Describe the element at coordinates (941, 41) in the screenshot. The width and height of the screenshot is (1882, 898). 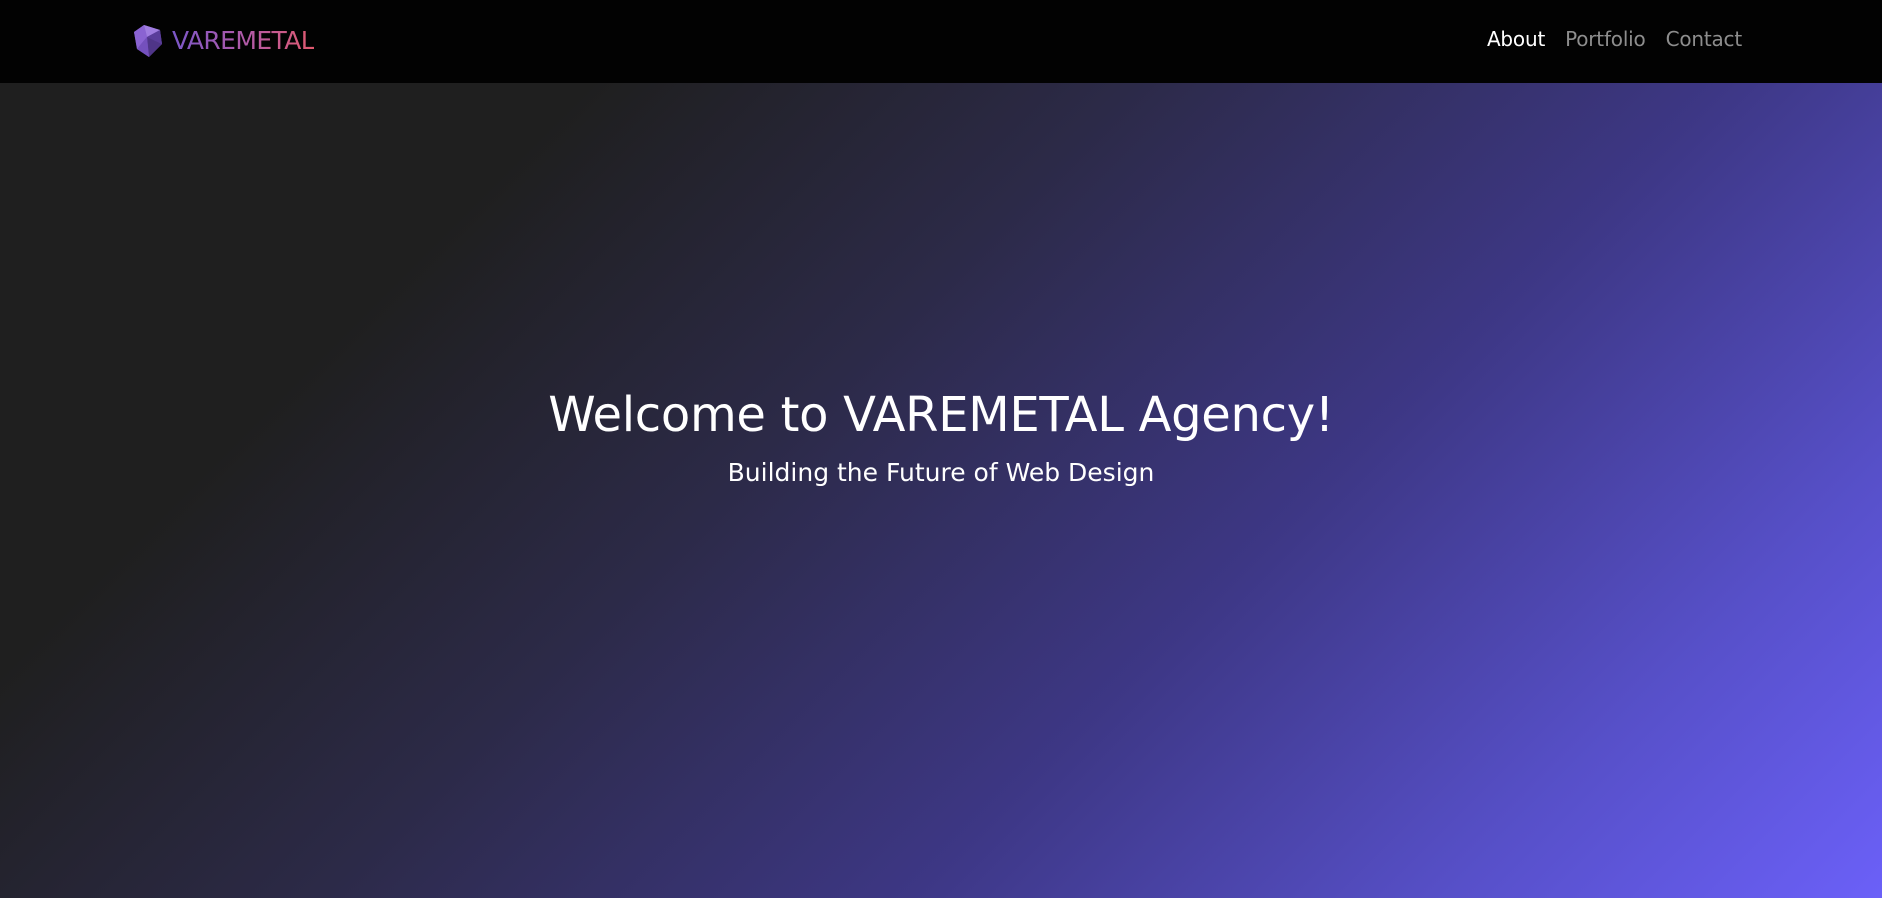
I see `top-navbar: VAREMETAL About Portfolio Contact` at that location.